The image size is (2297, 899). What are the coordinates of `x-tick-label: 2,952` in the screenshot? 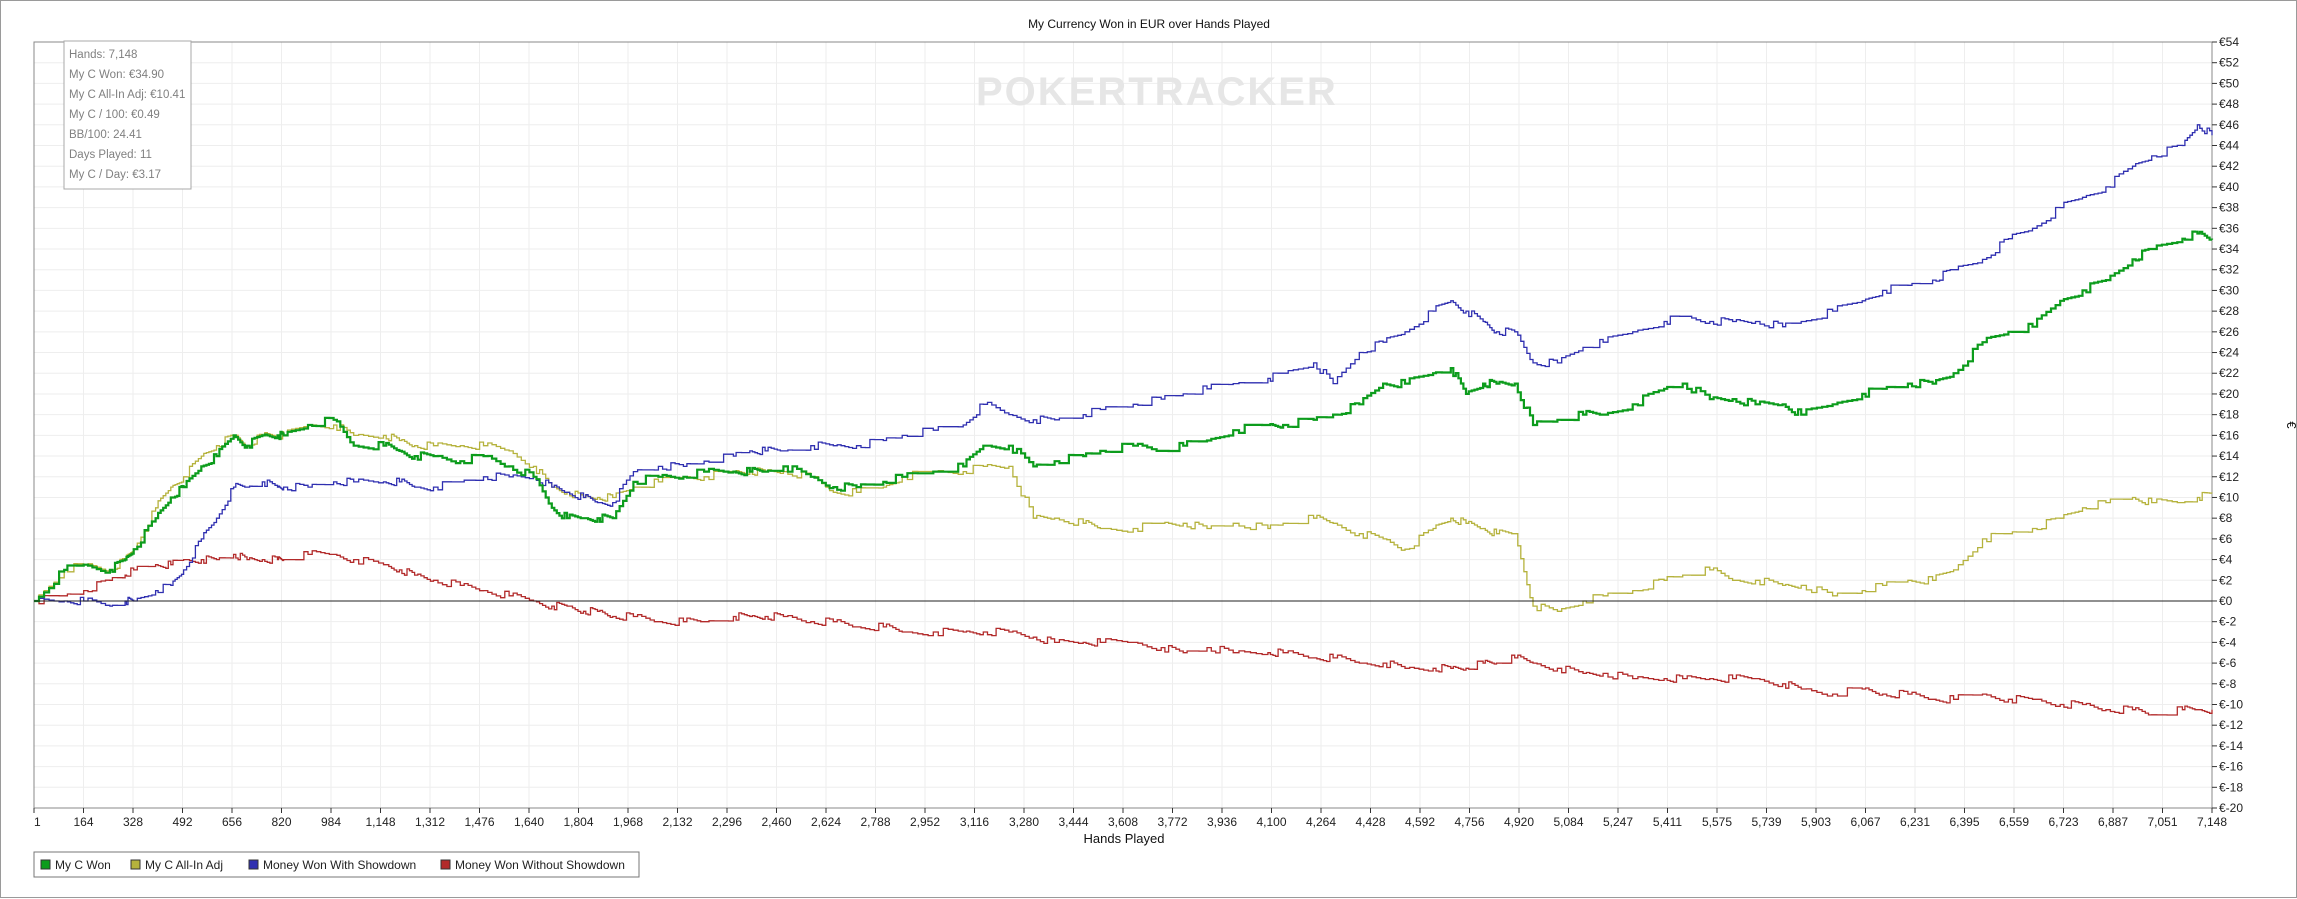 It's located at (925, 822).